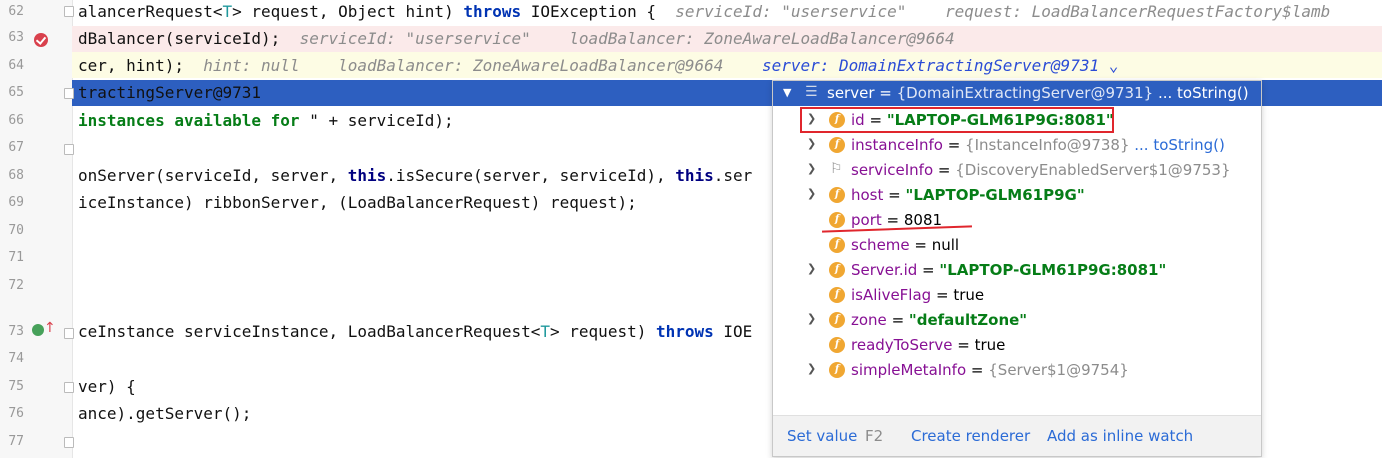 This screenshot has height=458, width=1382. I want to click on line-number: 76, so click(16, 413).